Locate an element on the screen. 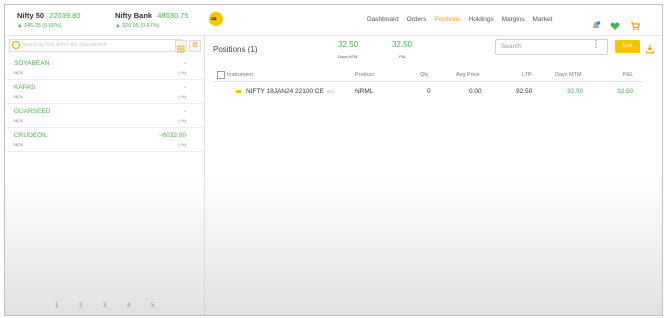 Image resolution: width=665 pixels, height=318 pixels. heart-icon is located at coordinates (615, 24).